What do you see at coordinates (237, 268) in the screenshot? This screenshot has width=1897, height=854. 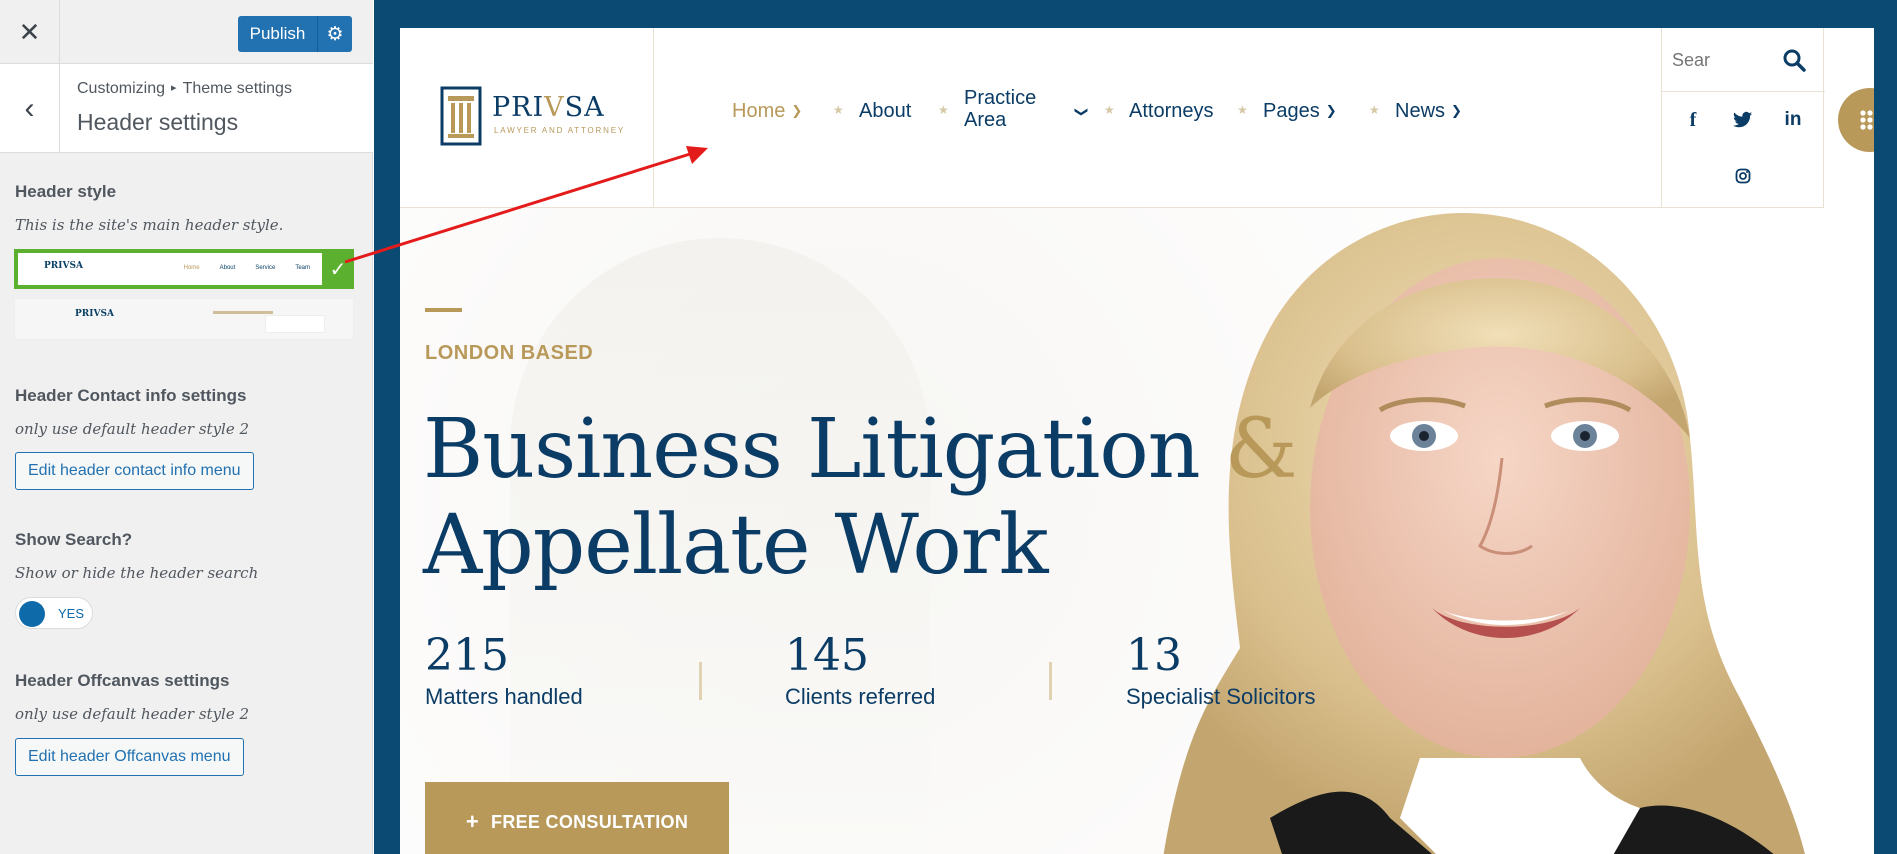 I see `mini-nav: Home About Service Team` at bounding box center [237, 268].